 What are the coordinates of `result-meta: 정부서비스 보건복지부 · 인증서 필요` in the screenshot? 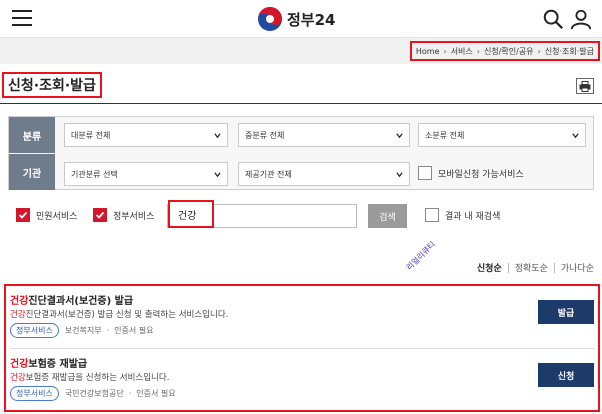 It's located at (82, 330).